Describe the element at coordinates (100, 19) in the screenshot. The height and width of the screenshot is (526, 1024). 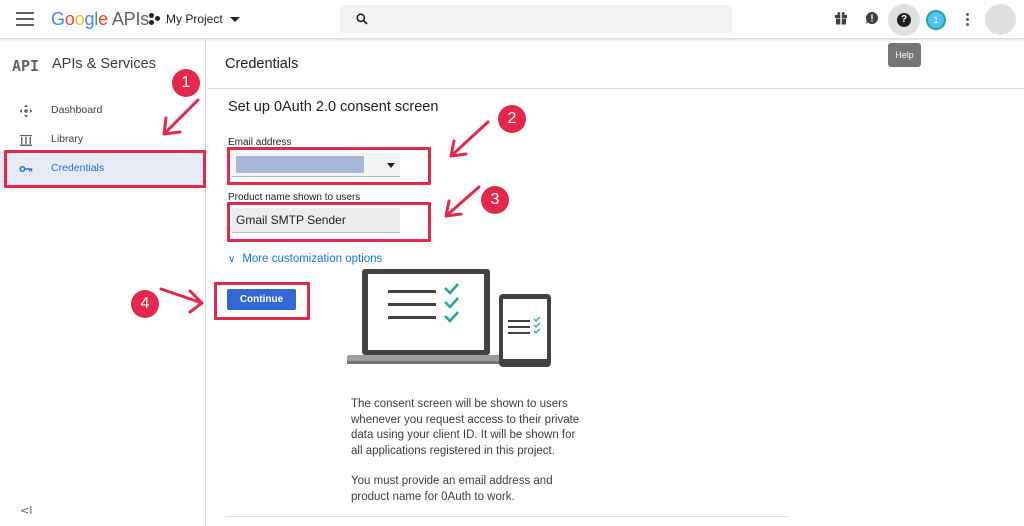
I see `google-apis-logo: Google APIs` at that location.